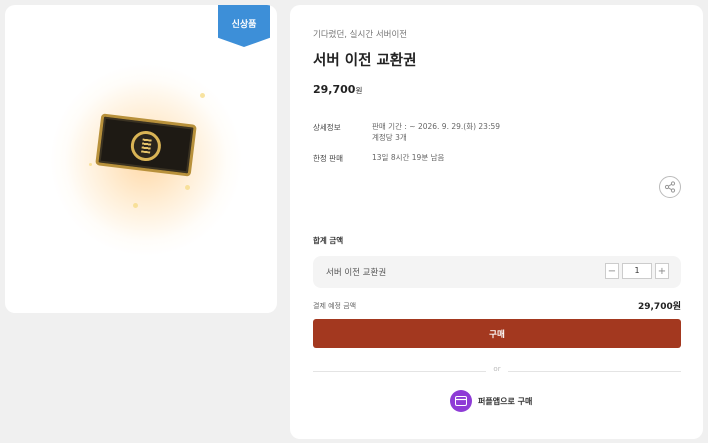 The image size is (708, 443). Describe the element at coordinates (612, 271) in the screenshot. I see `decrease-quantity-button: −` at that location.